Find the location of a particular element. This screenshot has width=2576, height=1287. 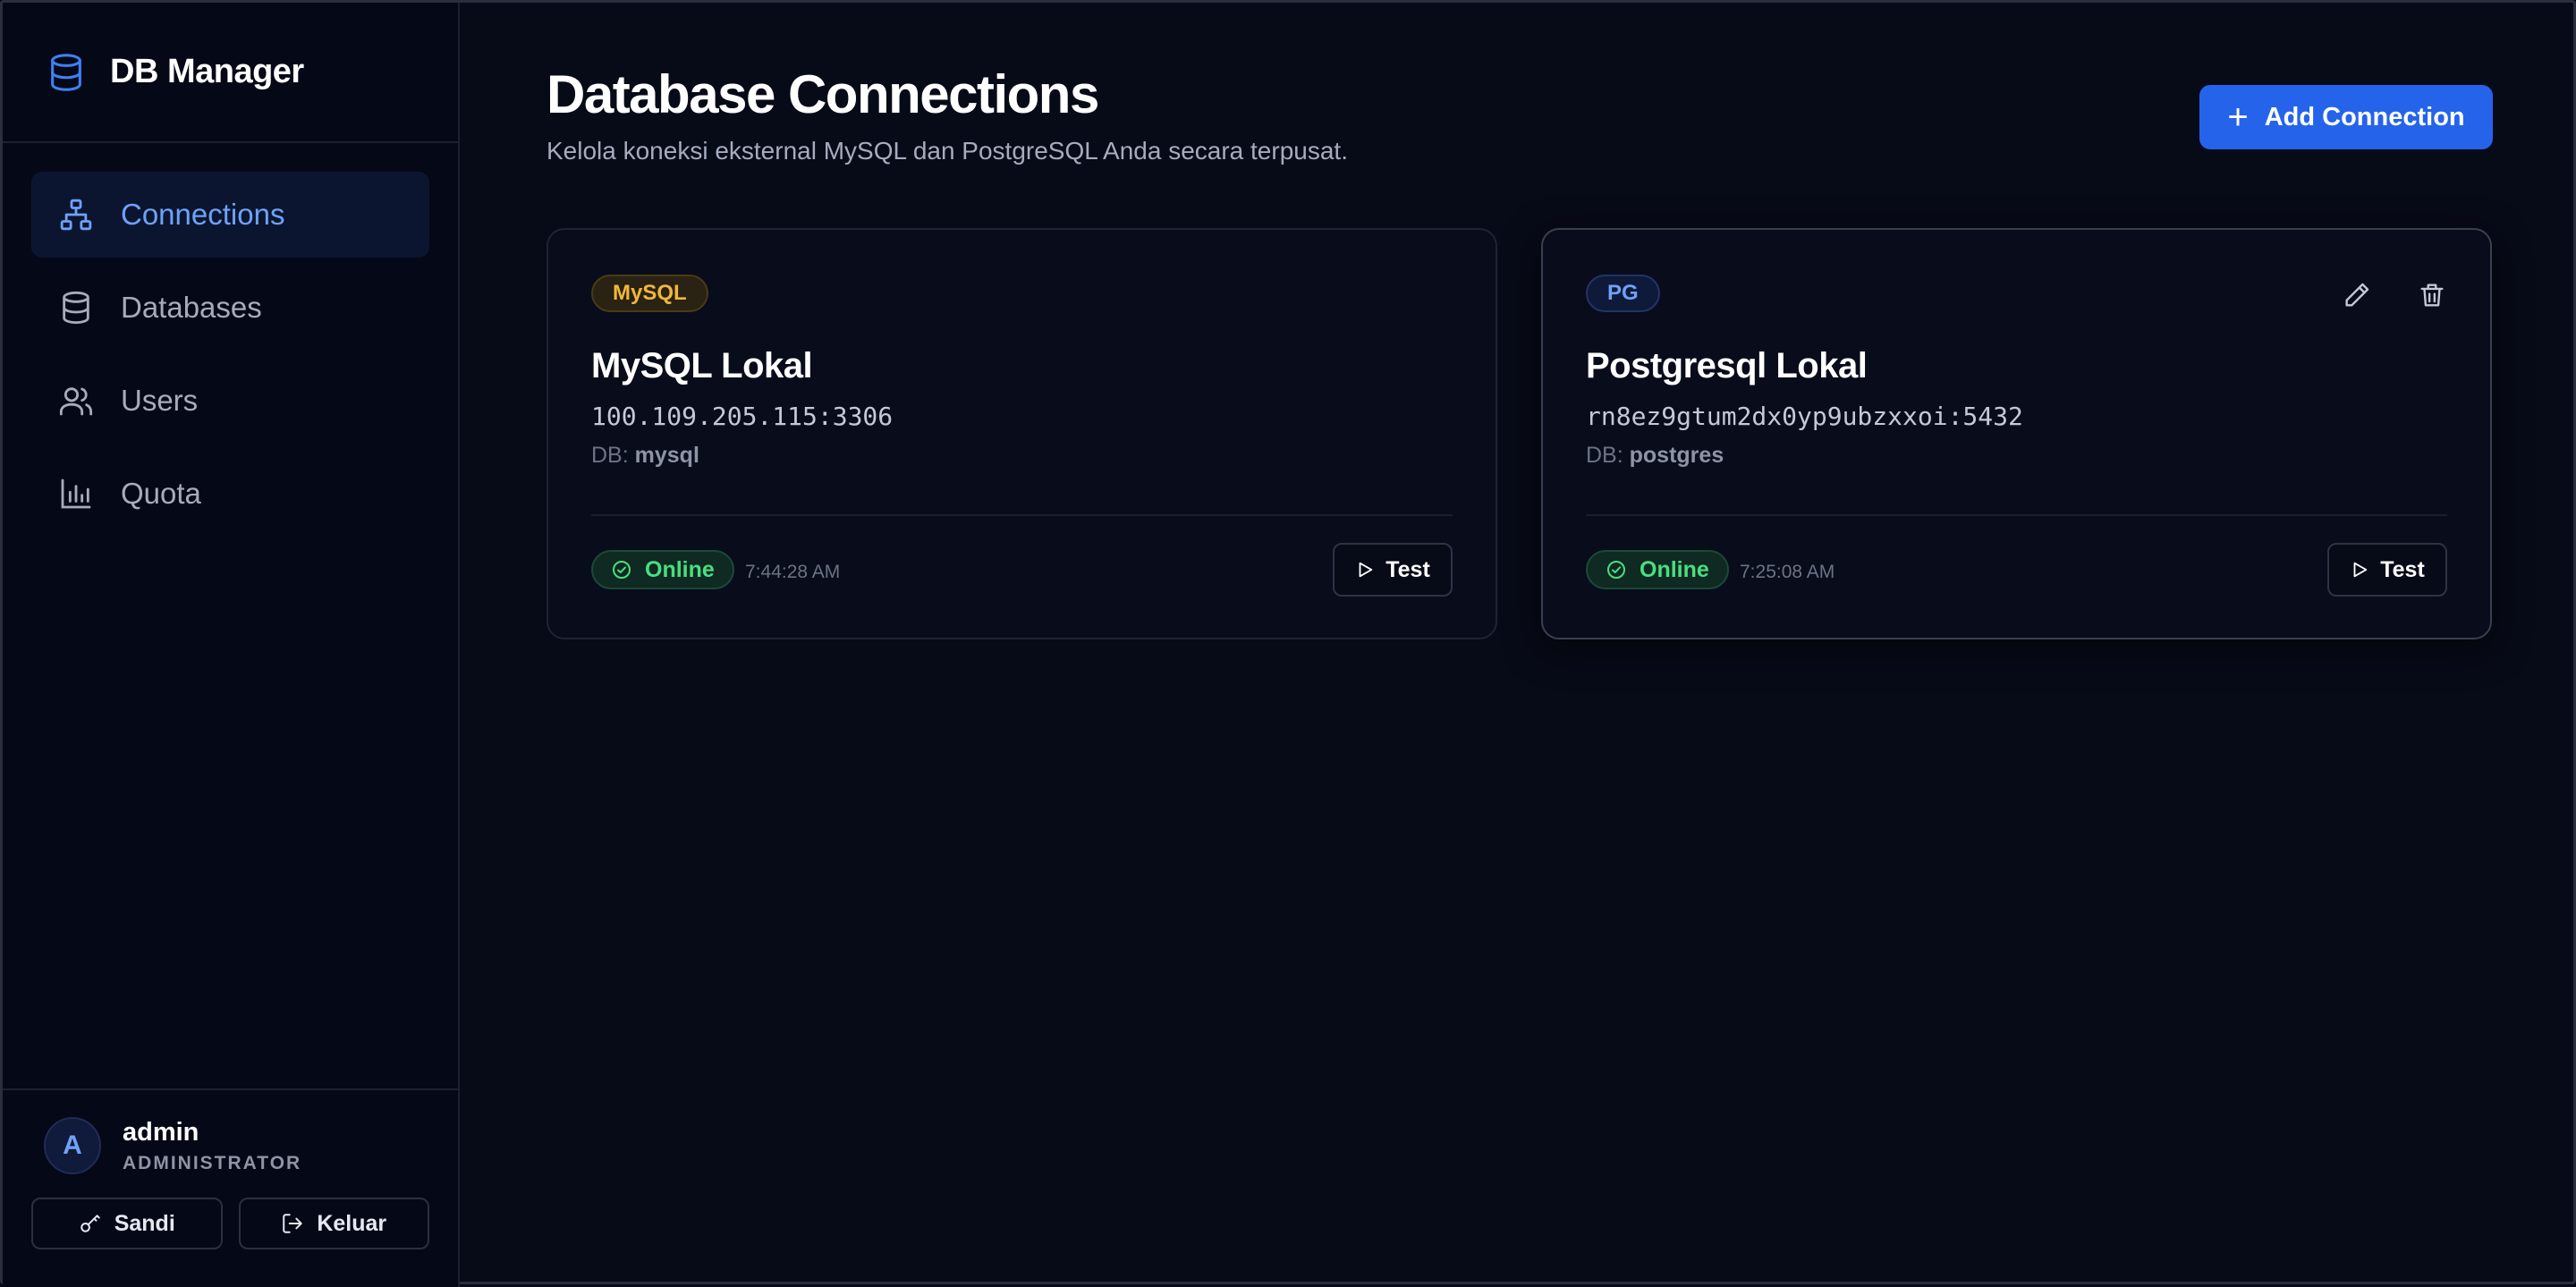

connection-host: 100.109.205.115:3306 is located at coordinates (742, 416).